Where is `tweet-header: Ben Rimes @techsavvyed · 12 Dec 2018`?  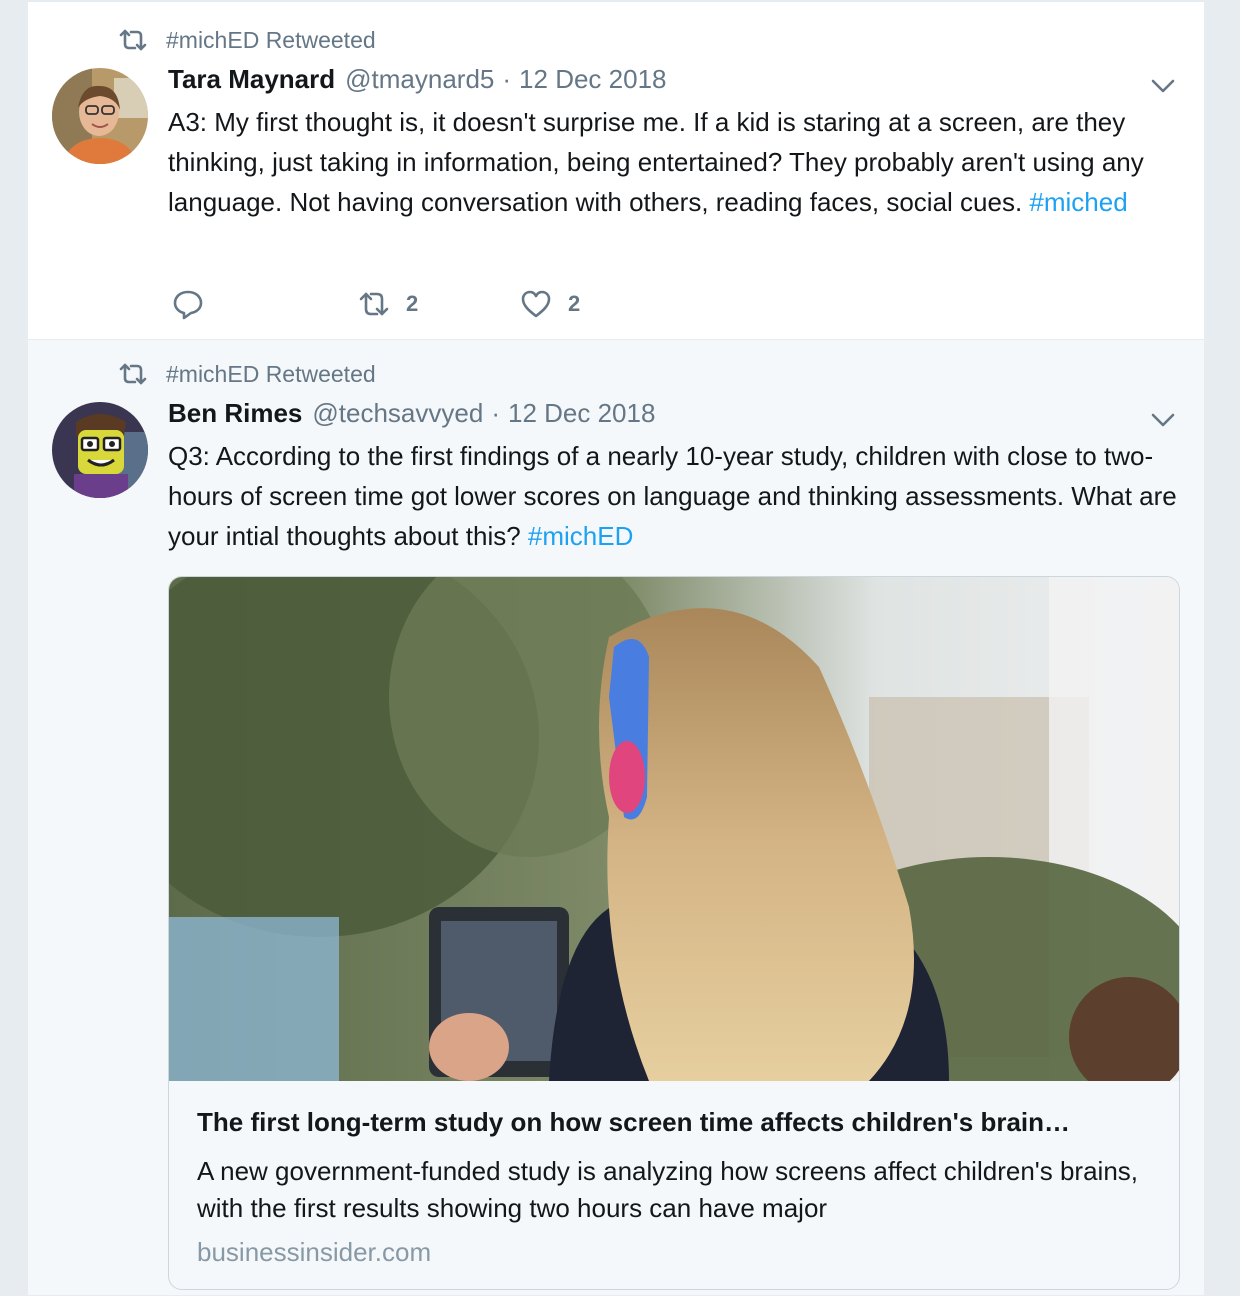
tweet-header: Ben Rimes @techsavvyed · 12 Dec 2018 is located at coordinates (411, 415).